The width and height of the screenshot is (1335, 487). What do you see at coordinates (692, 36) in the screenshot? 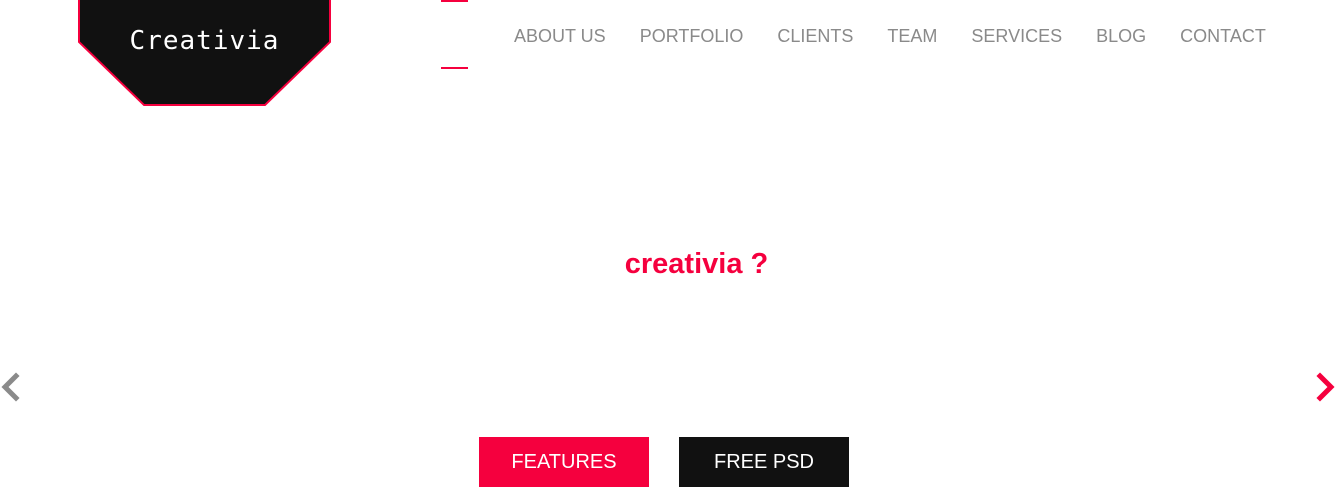
I see `nav-item-portfolio: PORTFOLIO` at bounding box center [692, 36].